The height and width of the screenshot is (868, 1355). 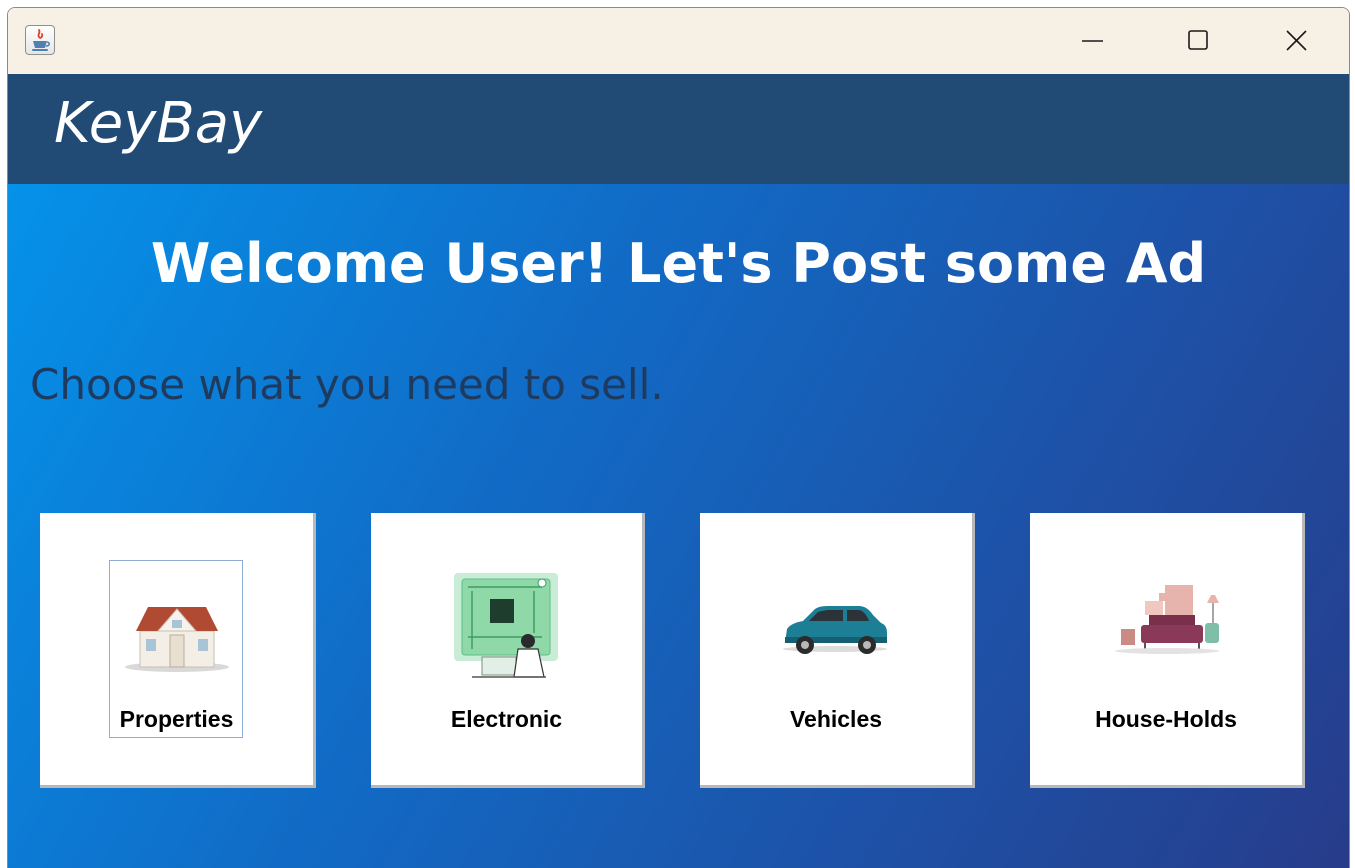 I want to click on minimize-button, so click(x=1092, y=41).